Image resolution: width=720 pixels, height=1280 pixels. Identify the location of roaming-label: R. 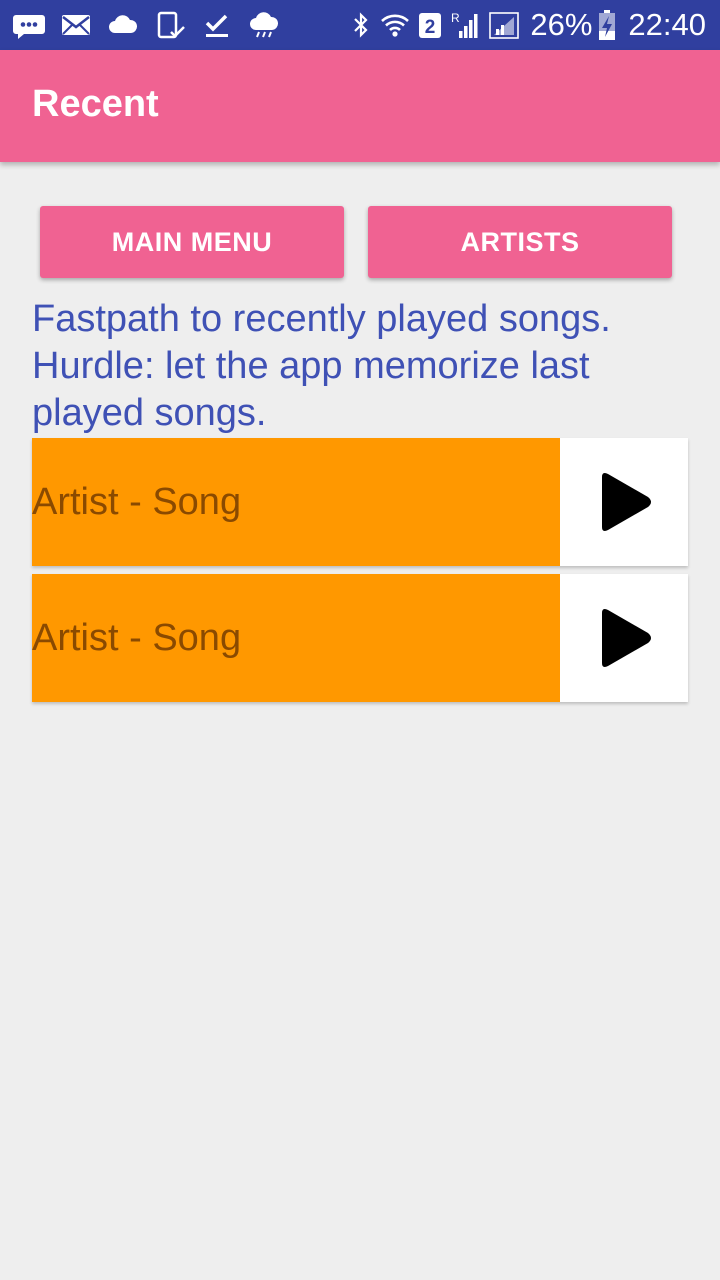
(455, 18).